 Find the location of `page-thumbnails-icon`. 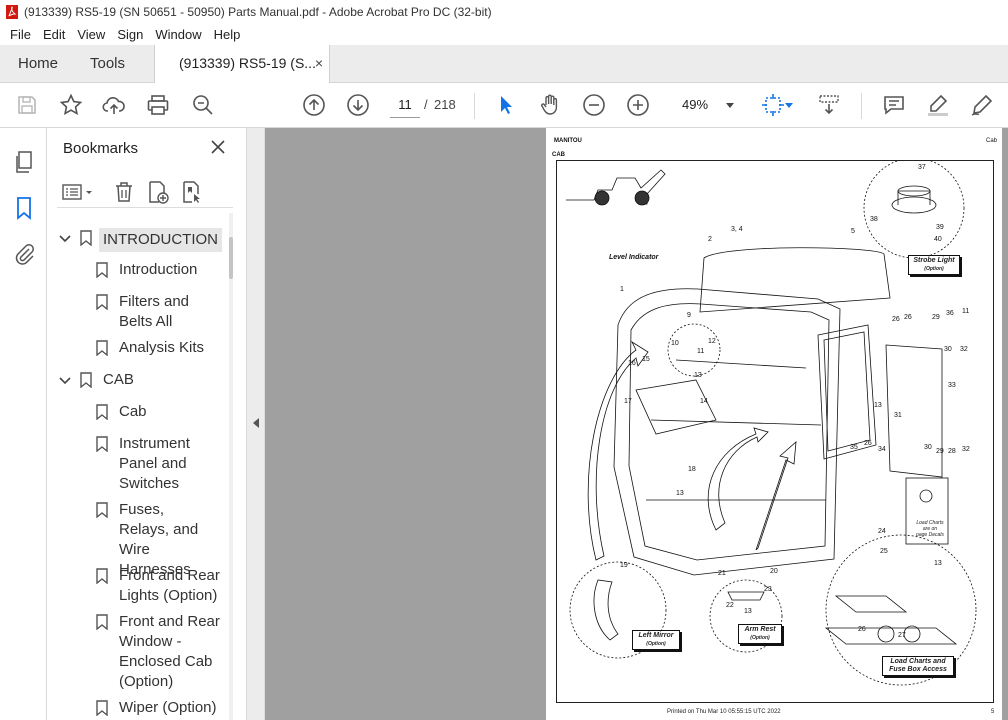

page-thumbnails-icon is located at coordinates (24, 162).